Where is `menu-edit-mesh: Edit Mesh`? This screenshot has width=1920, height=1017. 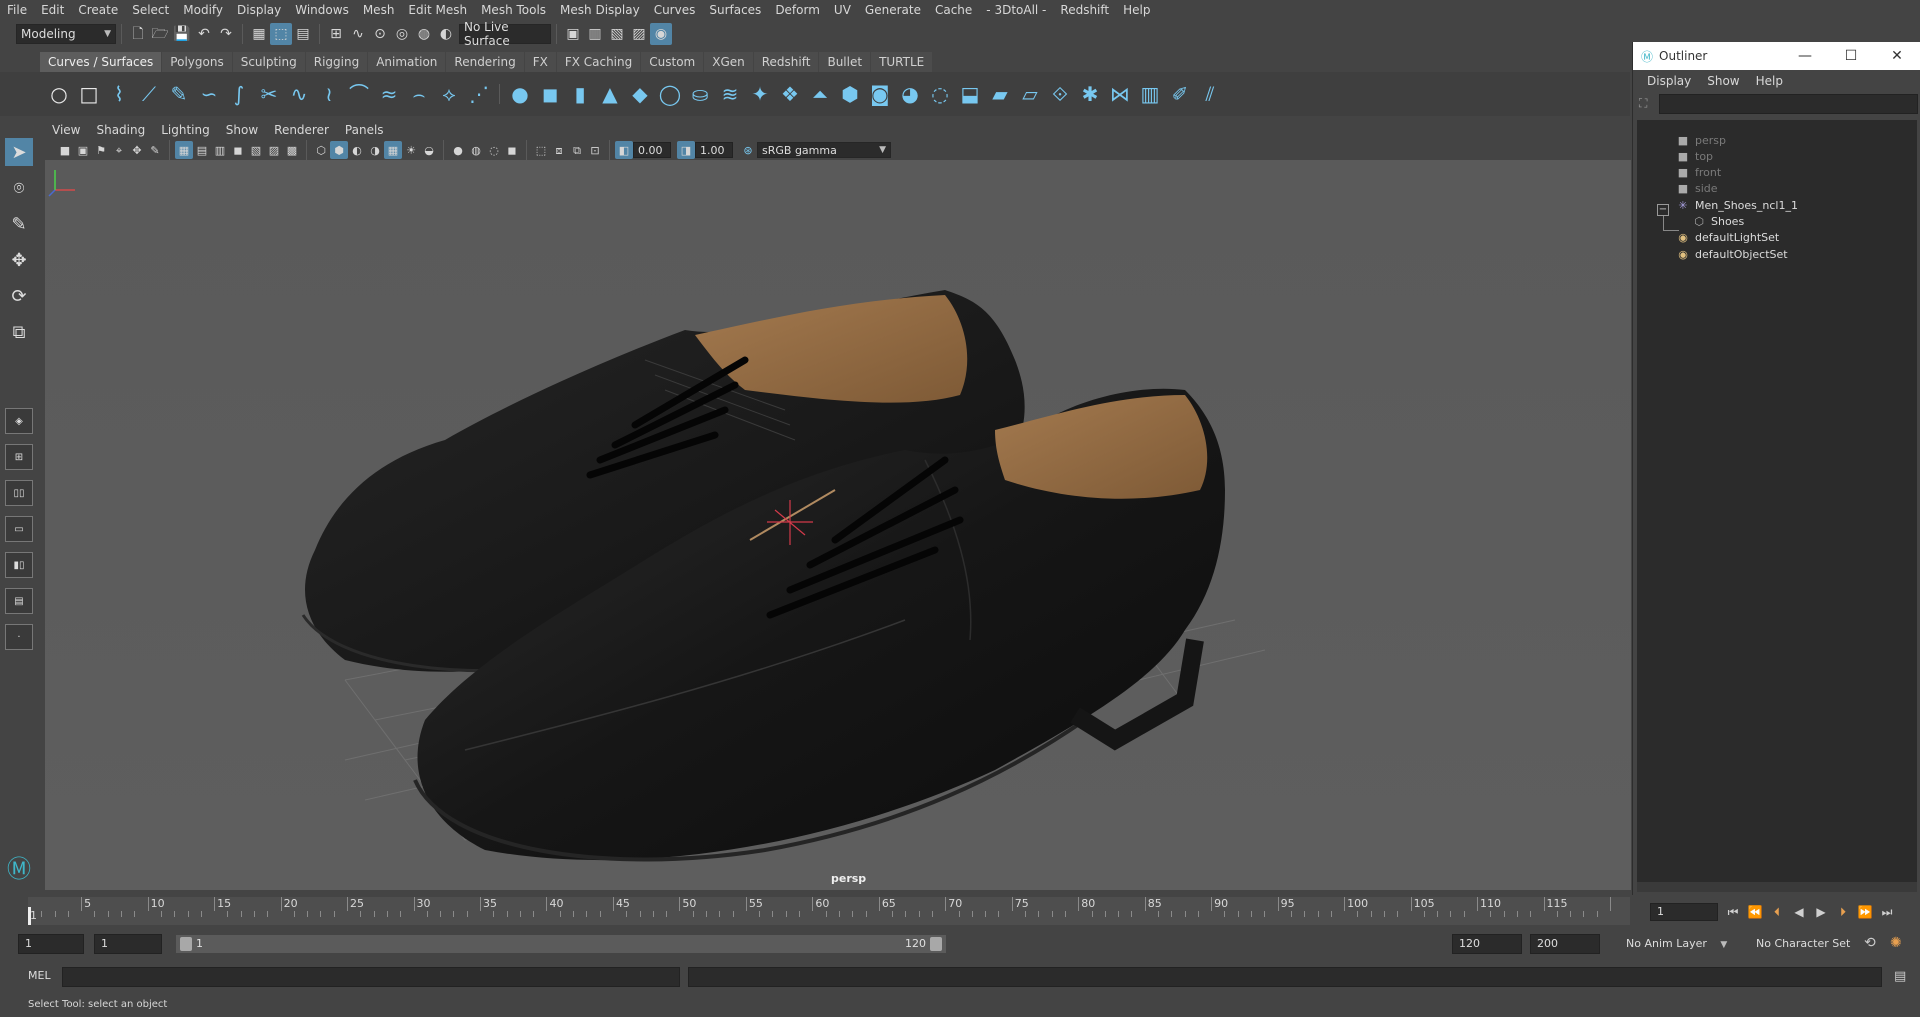
menu-edit-mesh: Edit Mesh is located at coordinates (437, 10).